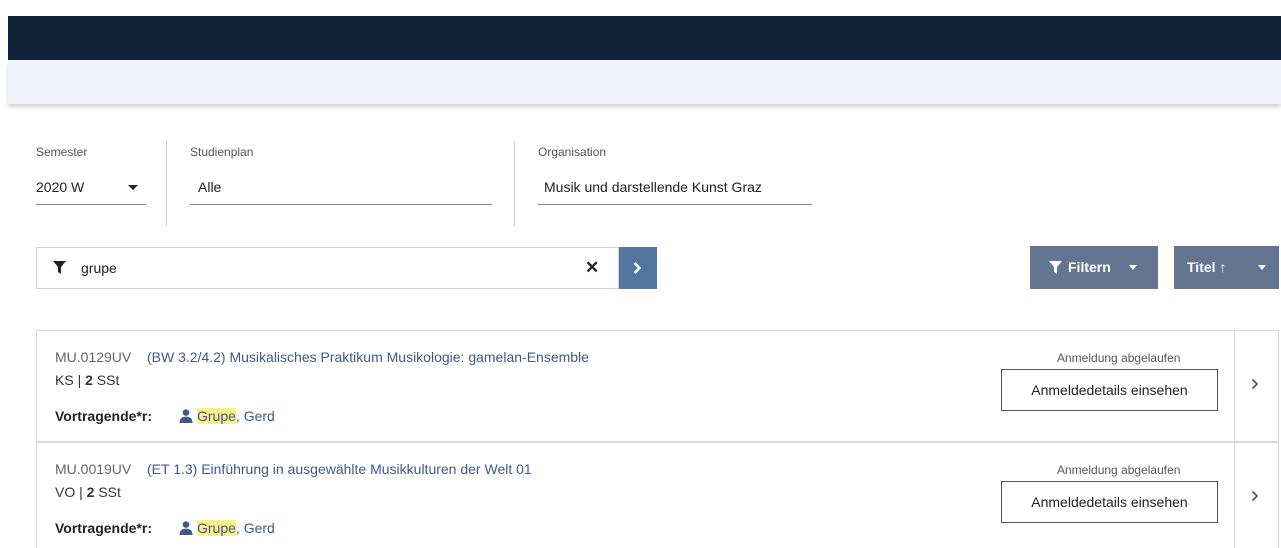 The image size is (1281, 548). I want to click on organisation-underline, so click(675, 204).